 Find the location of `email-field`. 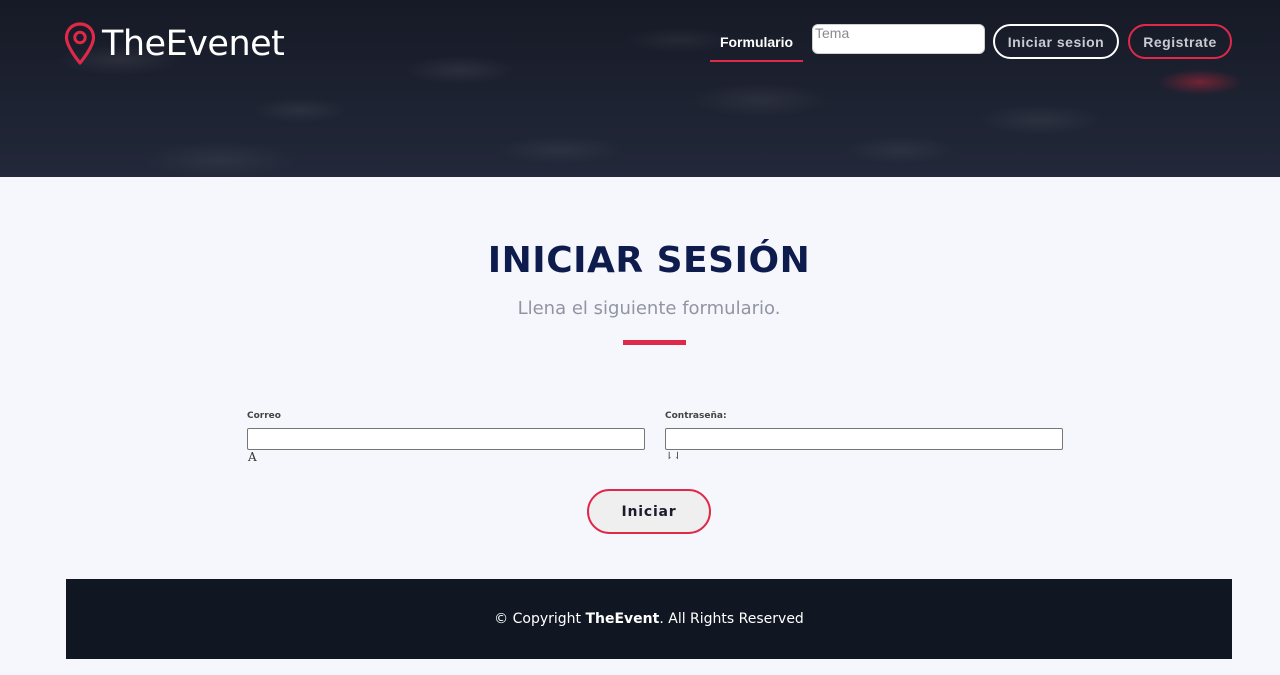

email-field is located at coordinates (446, 439).